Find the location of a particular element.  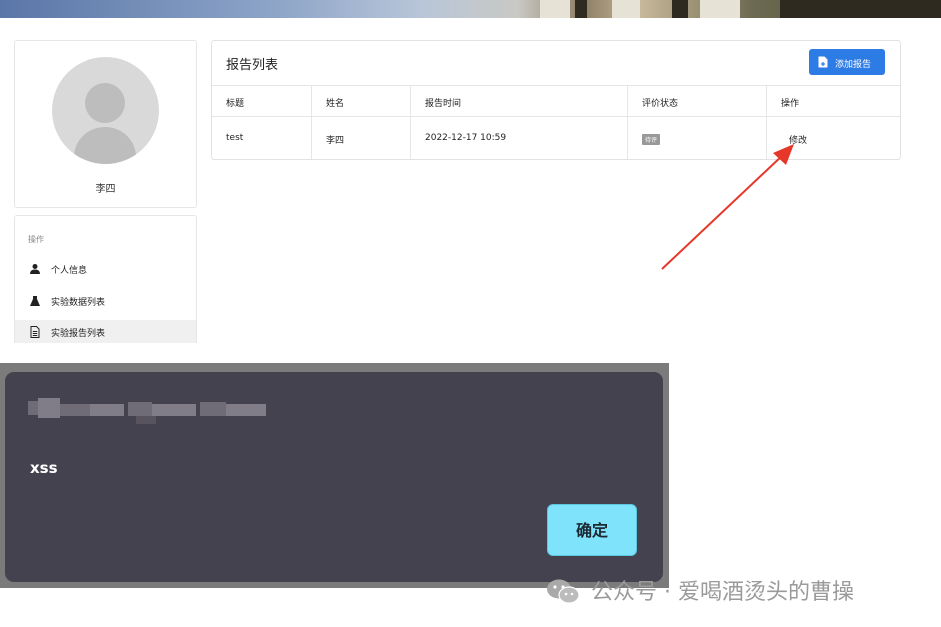

add-report-button: 添加报告 is located at coordinates (847, 62).